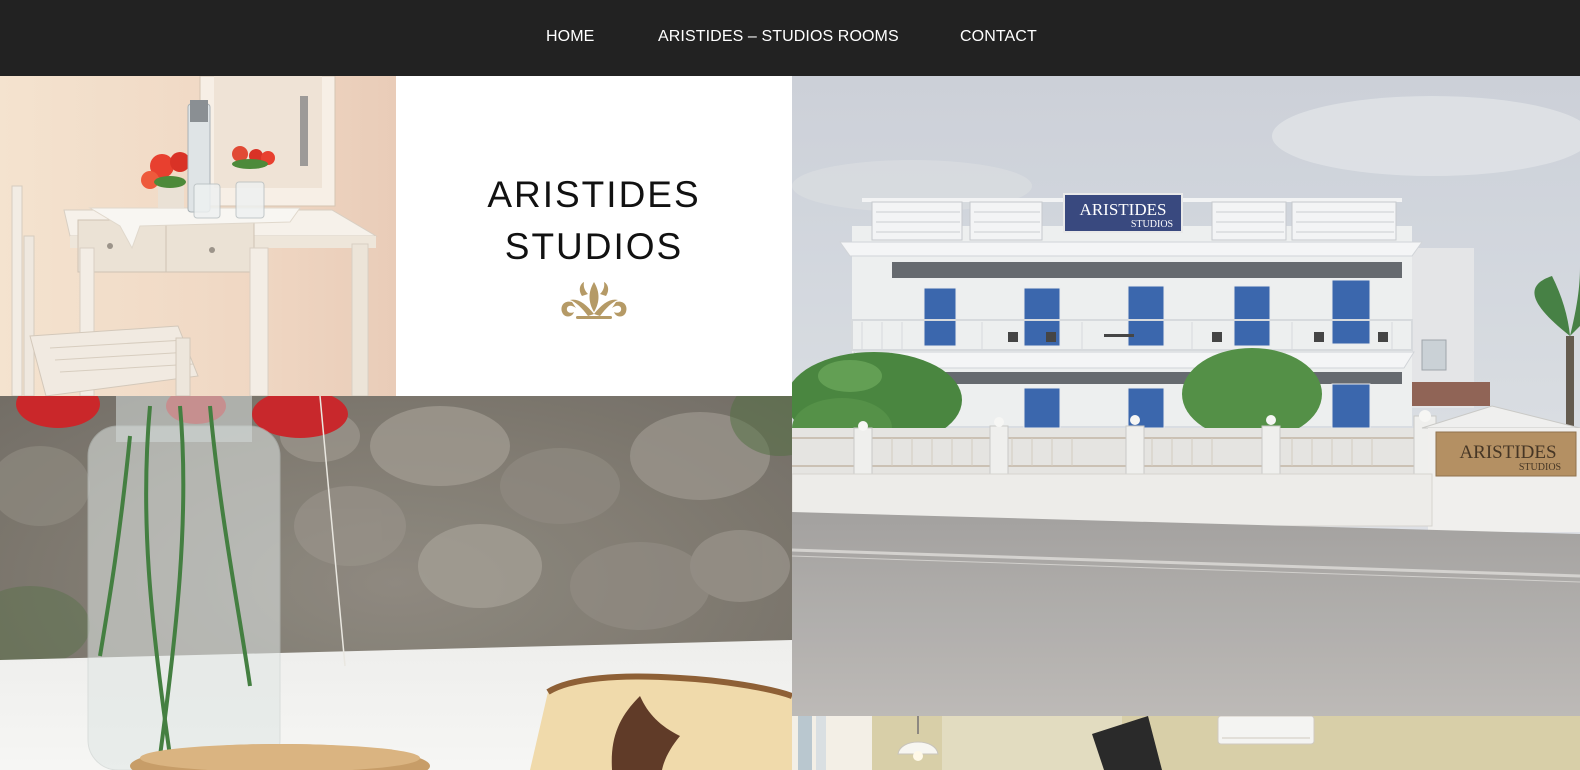 The image size is (1580, 770). I want to click on brand-tile: ARISTIDES STUDIOS, so click(594, 236).